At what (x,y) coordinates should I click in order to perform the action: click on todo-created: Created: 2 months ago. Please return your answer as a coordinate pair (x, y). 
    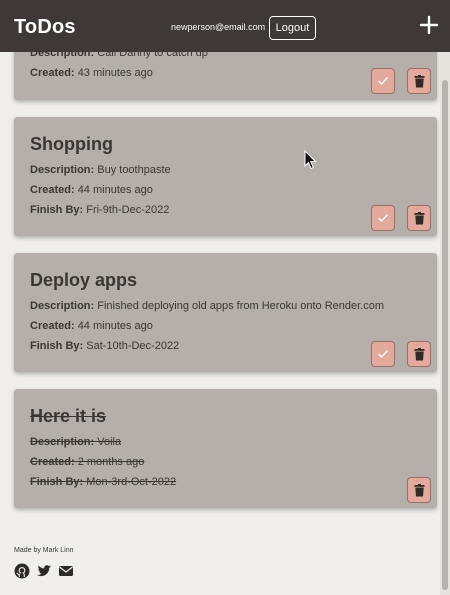
    Looking at the image, I should click on (87, 462).